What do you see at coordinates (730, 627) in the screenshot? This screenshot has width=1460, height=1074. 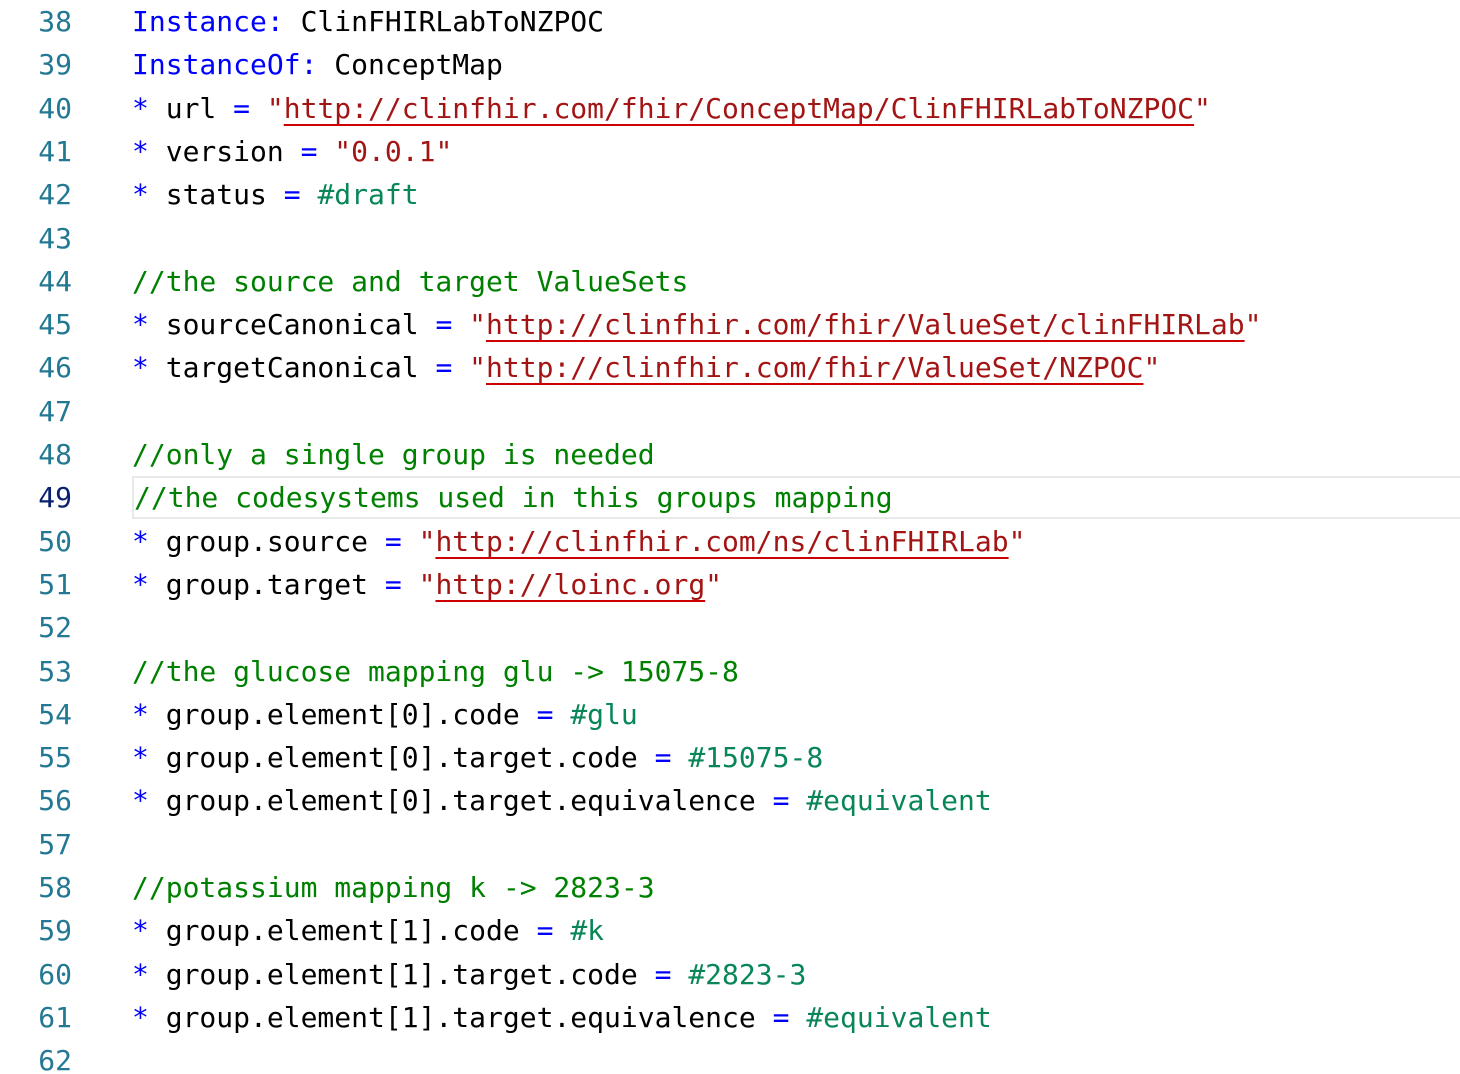 I see `code-line: 52` at bounding box center [730, 627].